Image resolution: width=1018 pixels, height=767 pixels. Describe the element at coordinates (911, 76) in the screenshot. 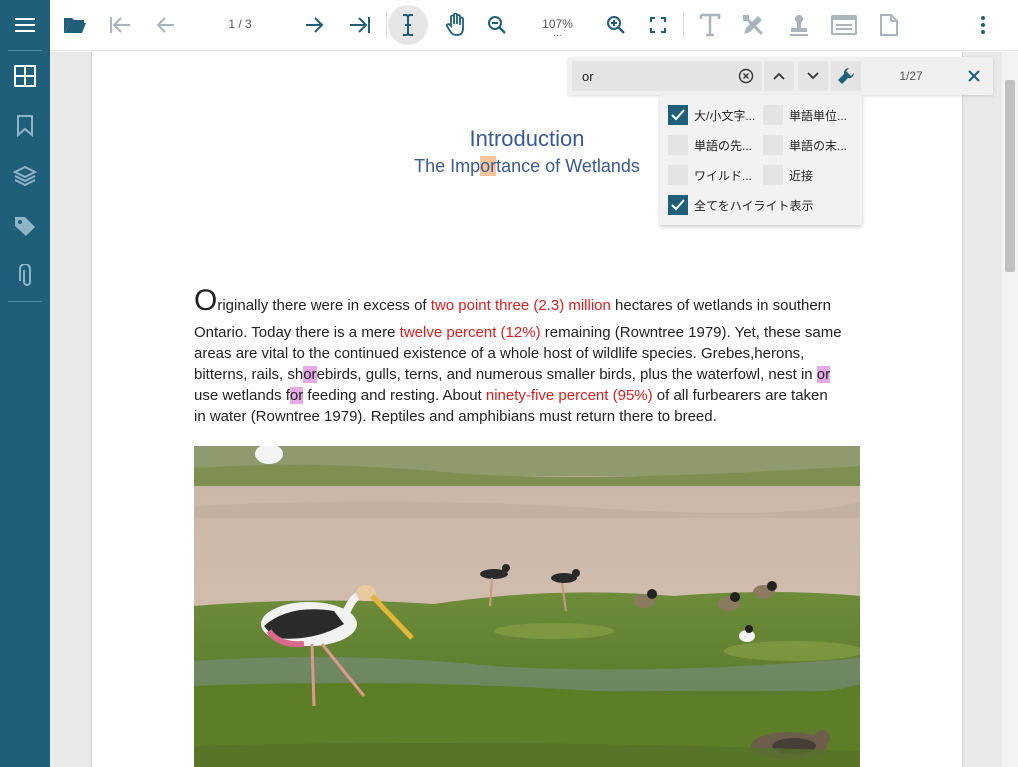

I see `match-count: 1/27` at that location.